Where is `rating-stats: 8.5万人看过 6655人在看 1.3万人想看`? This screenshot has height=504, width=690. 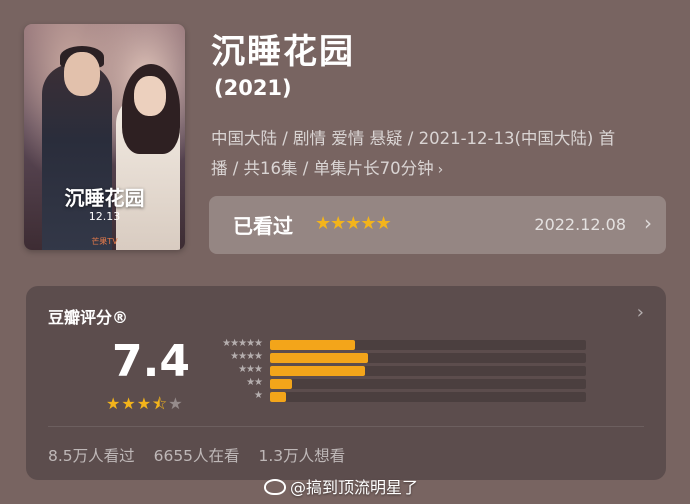
rating-stats: 8.5万人看过 6655人在看 1.3万人想看 is located at coordinates (203, 455).